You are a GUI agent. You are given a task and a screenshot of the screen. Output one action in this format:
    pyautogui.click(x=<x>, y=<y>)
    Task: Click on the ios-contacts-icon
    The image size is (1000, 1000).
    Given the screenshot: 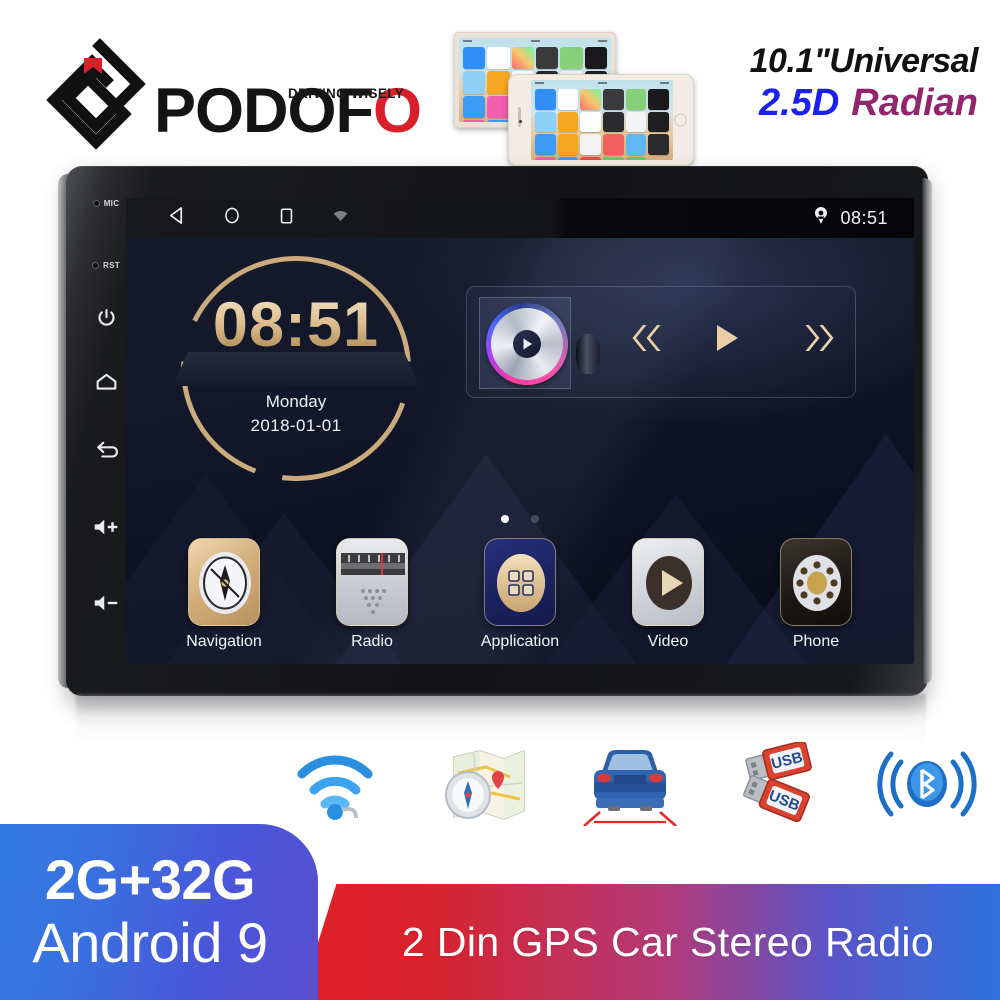 What is the action you would take?
    pyautogui.click(x=636, y=145)
    